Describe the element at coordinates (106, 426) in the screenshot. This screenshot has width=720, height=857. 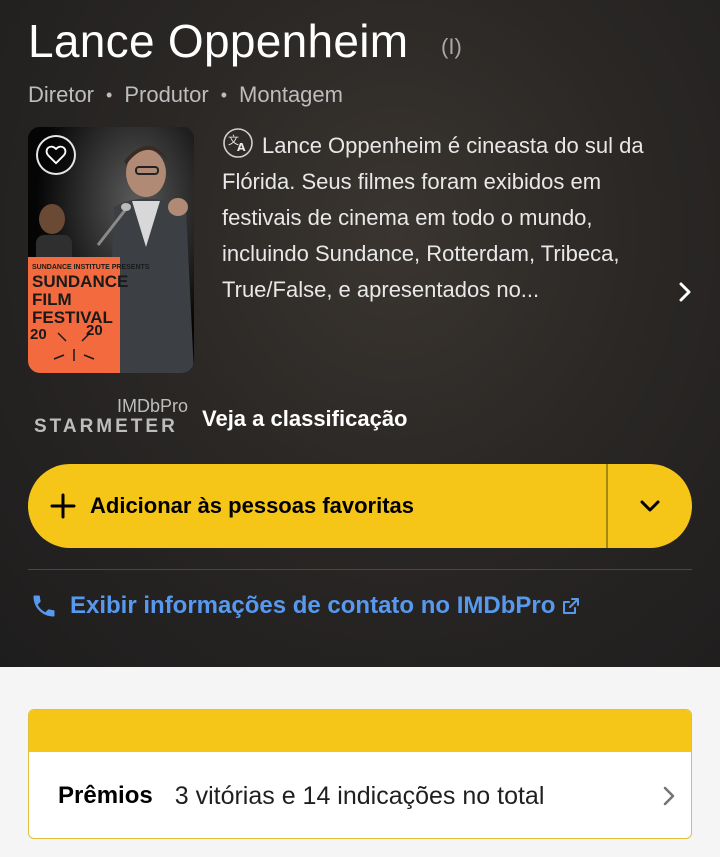
I see `starmeter-label: STARMETER` at that location.